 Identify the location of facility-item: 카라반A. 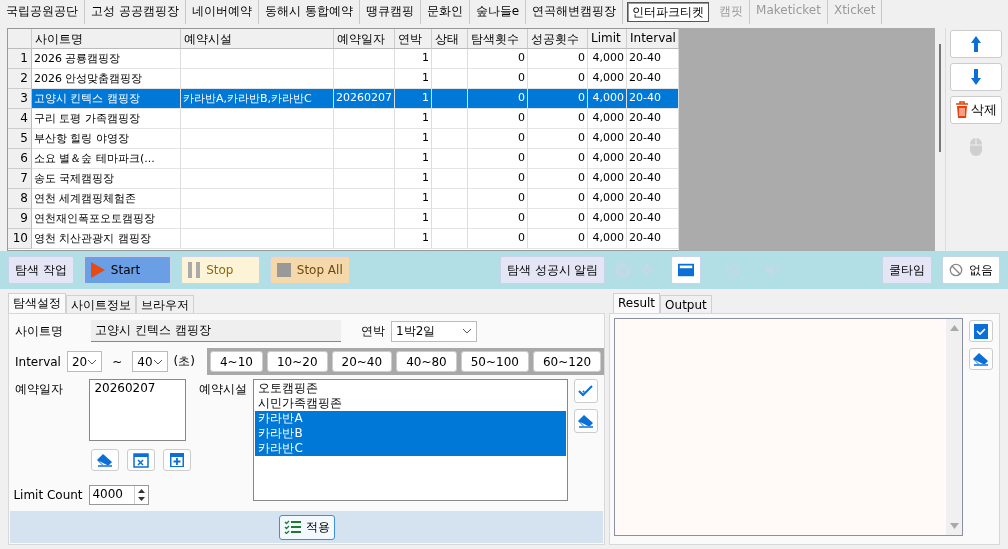
(410, 418).